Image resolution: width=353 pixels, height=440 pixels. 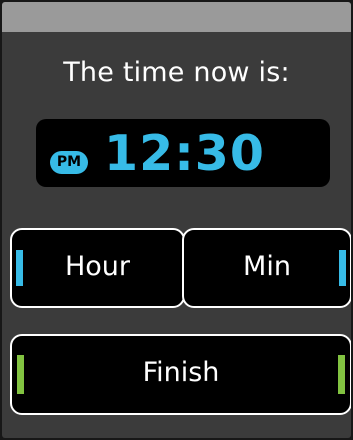 What do you see at coordinates (176, 17) in the screenshot?
I see `status-strip` at bounding box center [176, 17].